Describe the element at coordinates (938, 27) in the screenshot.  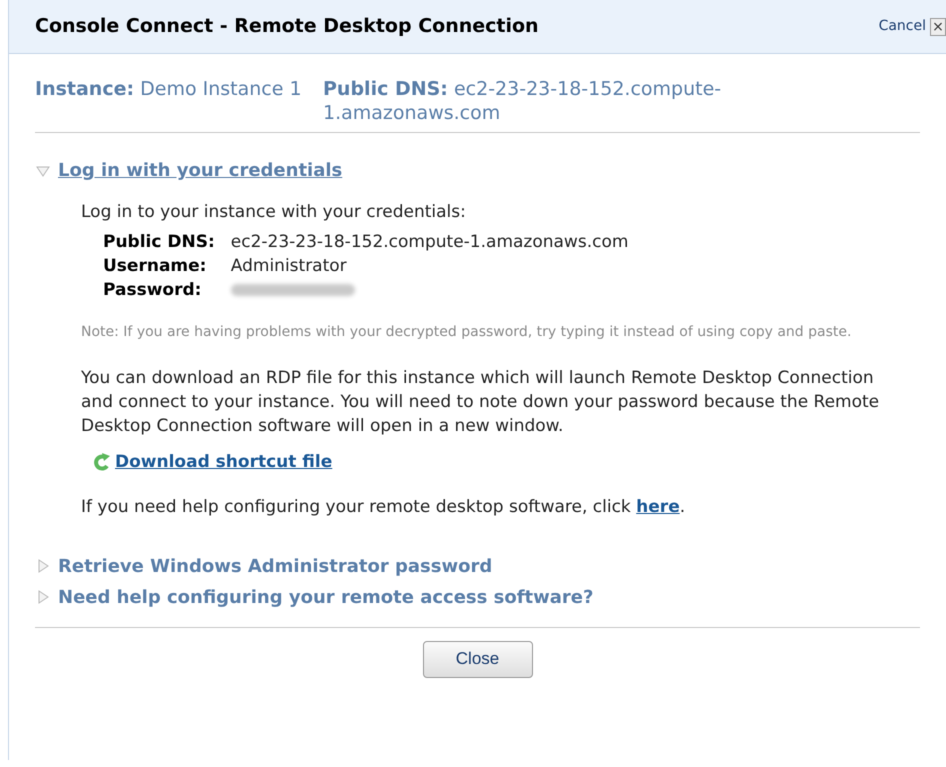
I see `close-button: ×` at that location.